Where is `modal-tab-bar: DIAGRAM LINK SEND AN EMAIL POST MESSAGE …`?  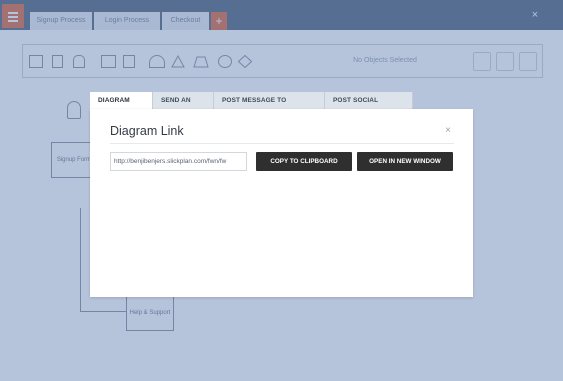
modal-tab-bar: DIAGRAM LINK SEND AN EMAIL POST MESSAGE … is located at coordinates (251, 107).